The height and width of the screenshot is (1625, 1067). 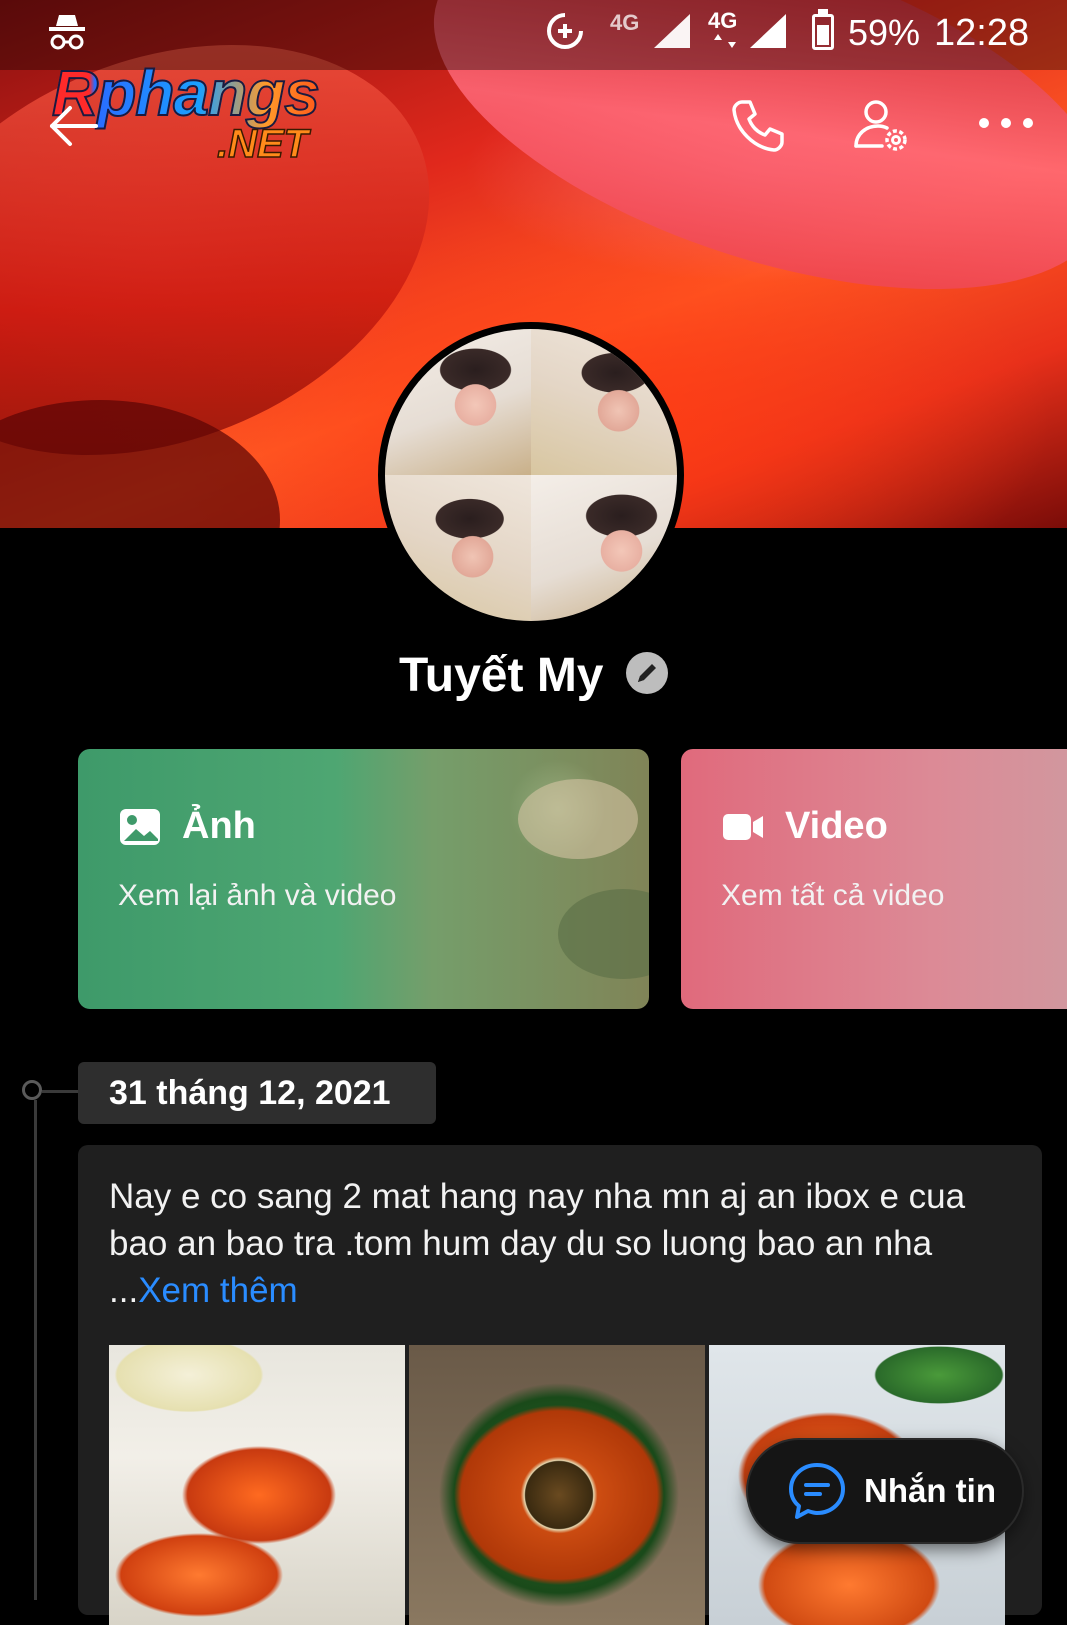 What do you see at coordinates (67, 32) in the screenshot?
I see `incognito-icon` at bounding box center [67, 32].